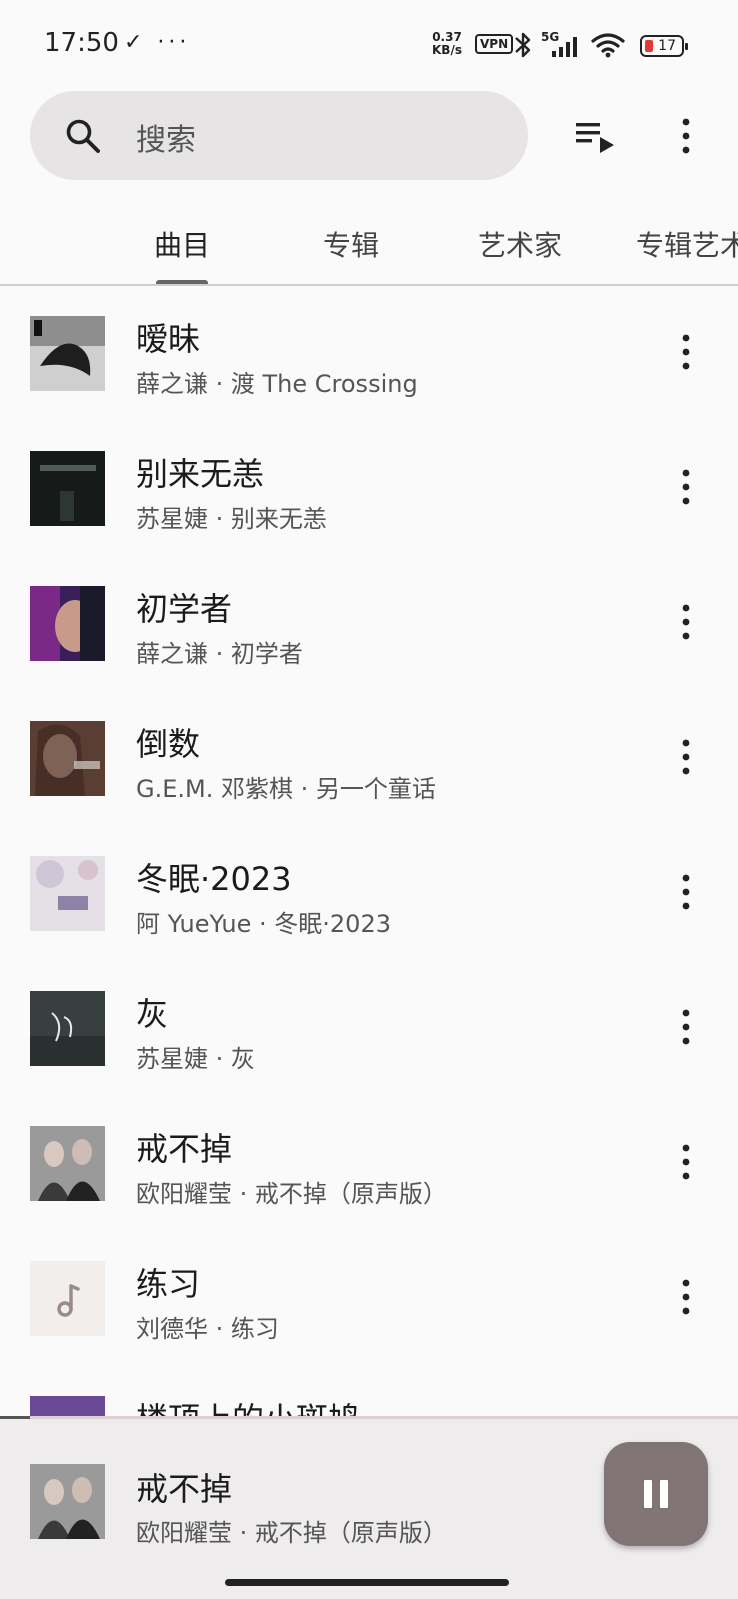 This screenshot has width=738, height=1599. Describe the element at coordinates (200, 474) in the screenshot. I see `track-title: 别来无恙` at that location.